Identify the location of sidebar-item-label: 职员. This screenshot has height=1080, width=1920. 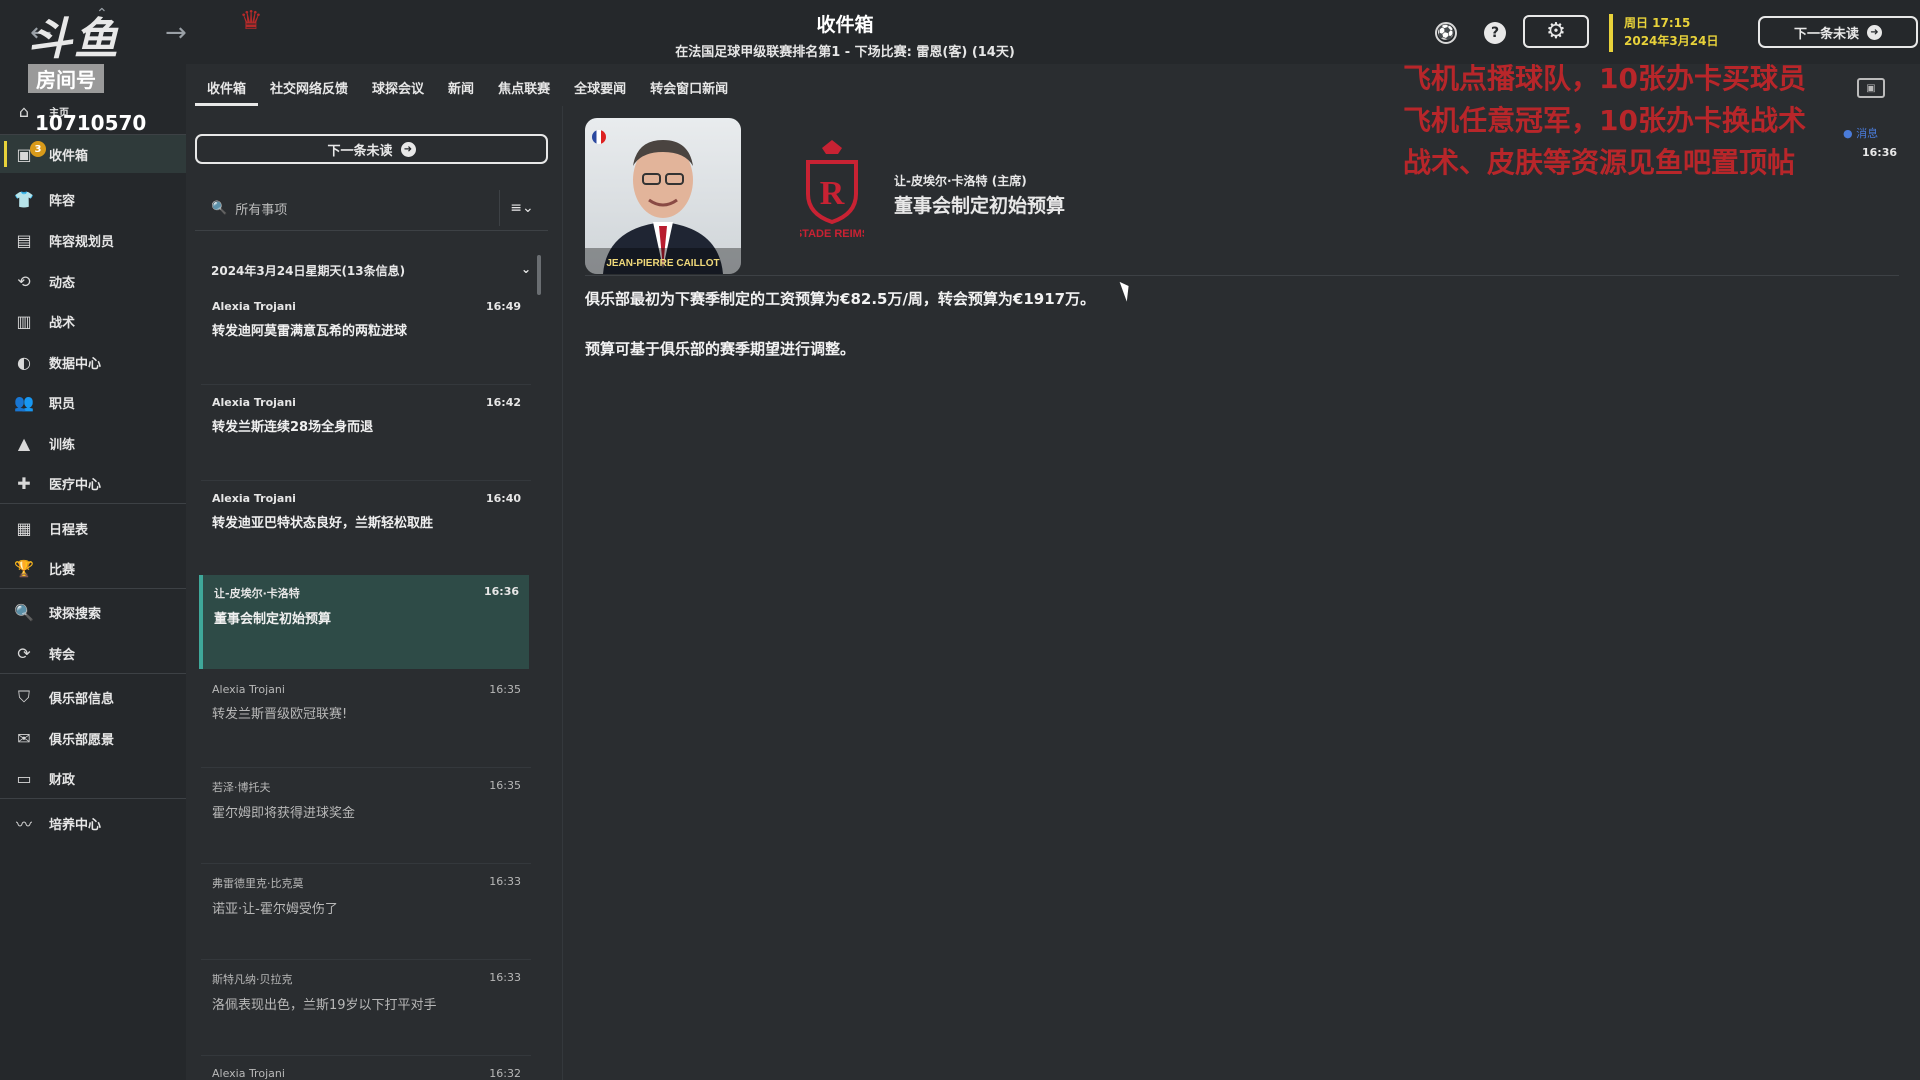
(62, 404).